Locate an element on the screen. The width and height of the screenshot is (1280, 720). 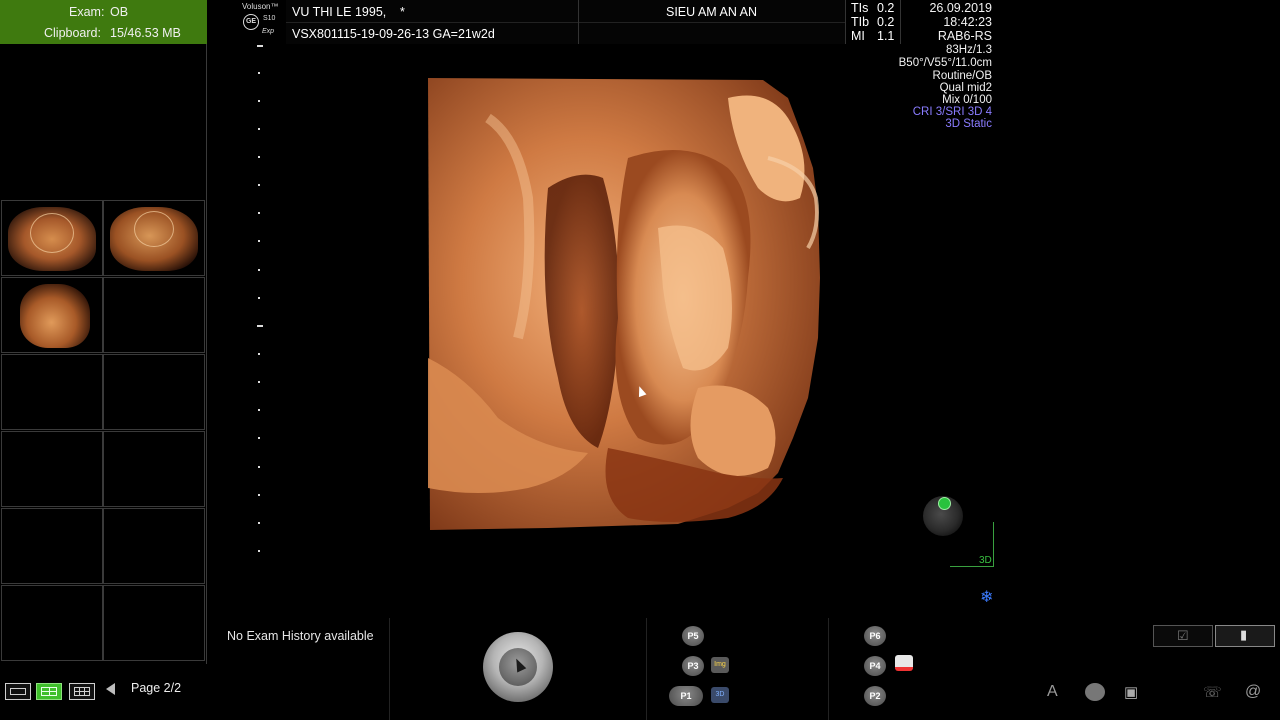
layout-1x1-icon is located at coordinates (18, 691).